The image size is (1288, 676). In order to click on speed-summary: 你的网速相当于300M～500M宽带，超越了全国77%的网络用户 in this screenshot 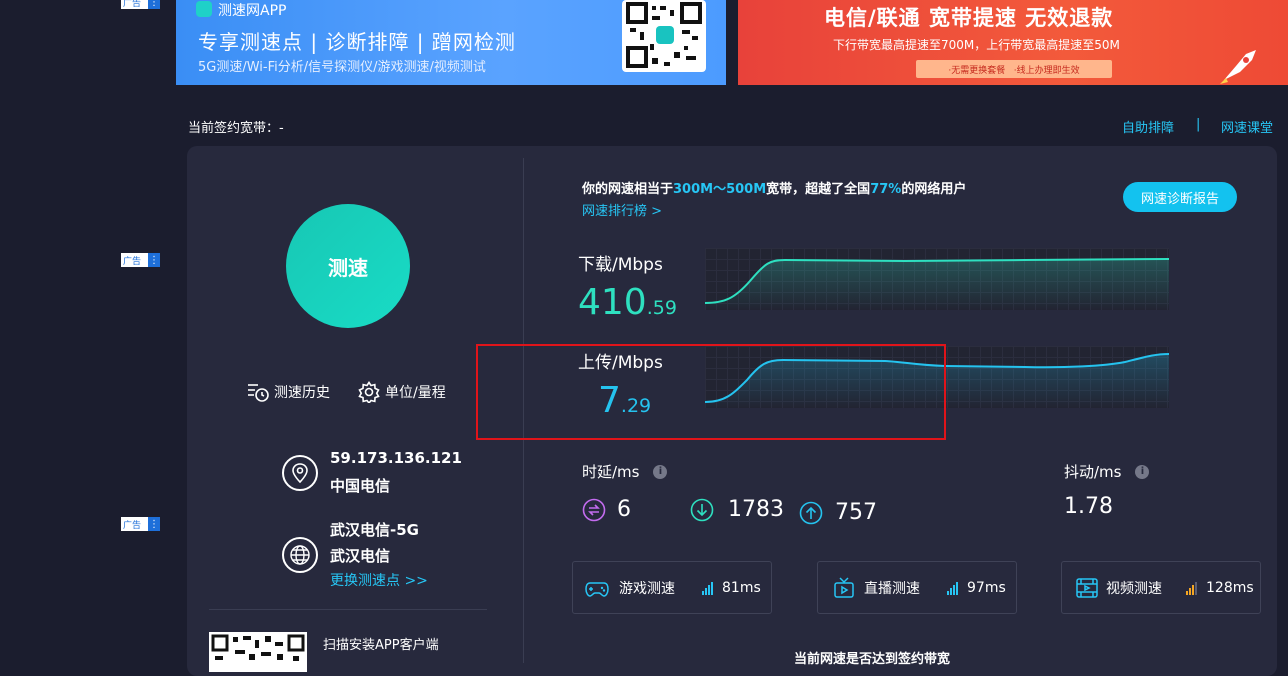, I will do `click(774, 189)`.